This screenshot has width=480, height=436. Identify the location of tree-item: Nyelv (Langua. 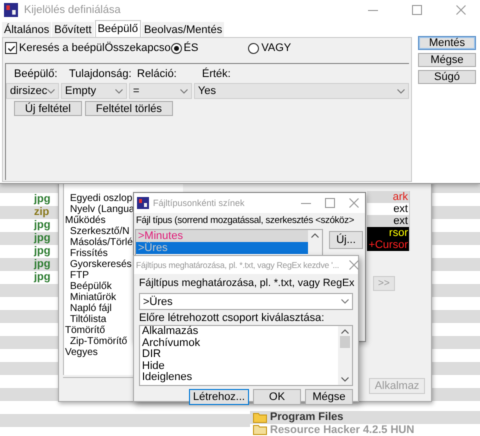
(101, 209).